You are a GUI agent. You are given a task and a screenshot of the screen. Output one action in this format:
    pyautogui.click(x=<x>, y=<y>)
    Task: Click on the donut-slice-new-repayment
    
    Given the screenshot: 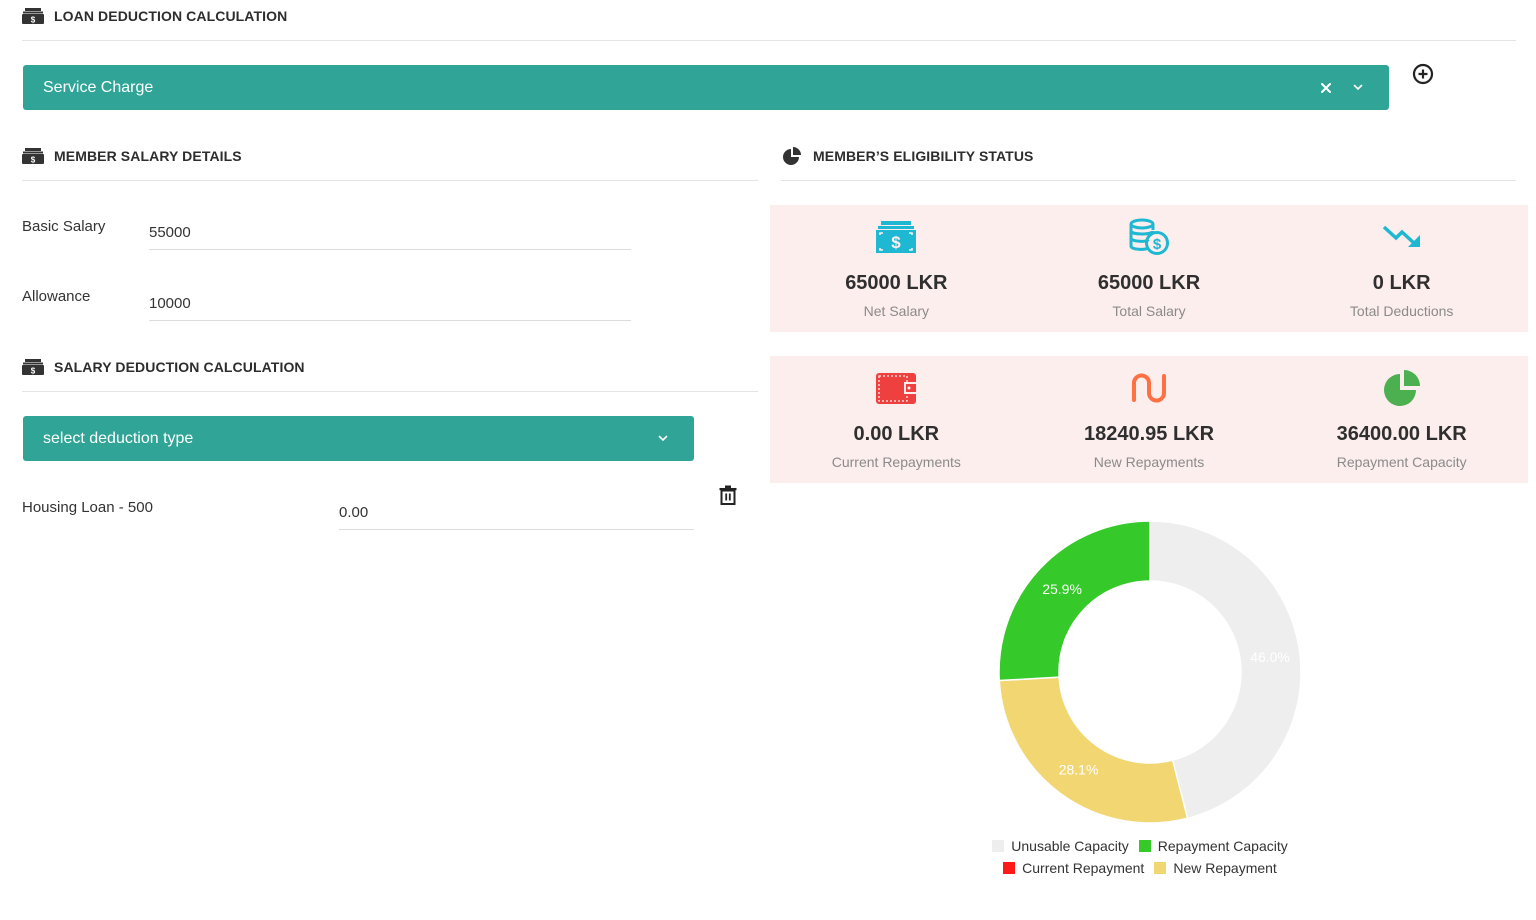 What is the action you would take?
    pyautogui.click(x=1093, y=750)
    